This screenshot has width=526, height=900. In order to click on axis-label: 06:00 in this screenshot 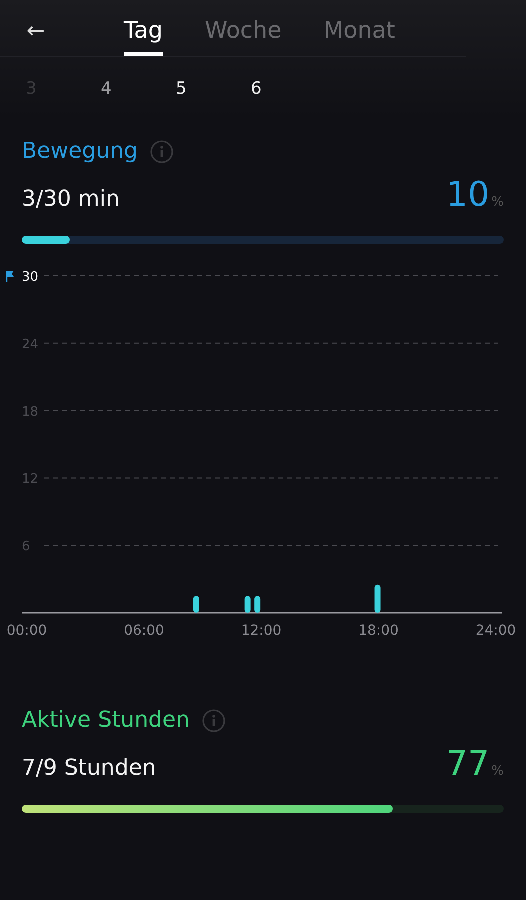, I will do `click(144, 630)`.